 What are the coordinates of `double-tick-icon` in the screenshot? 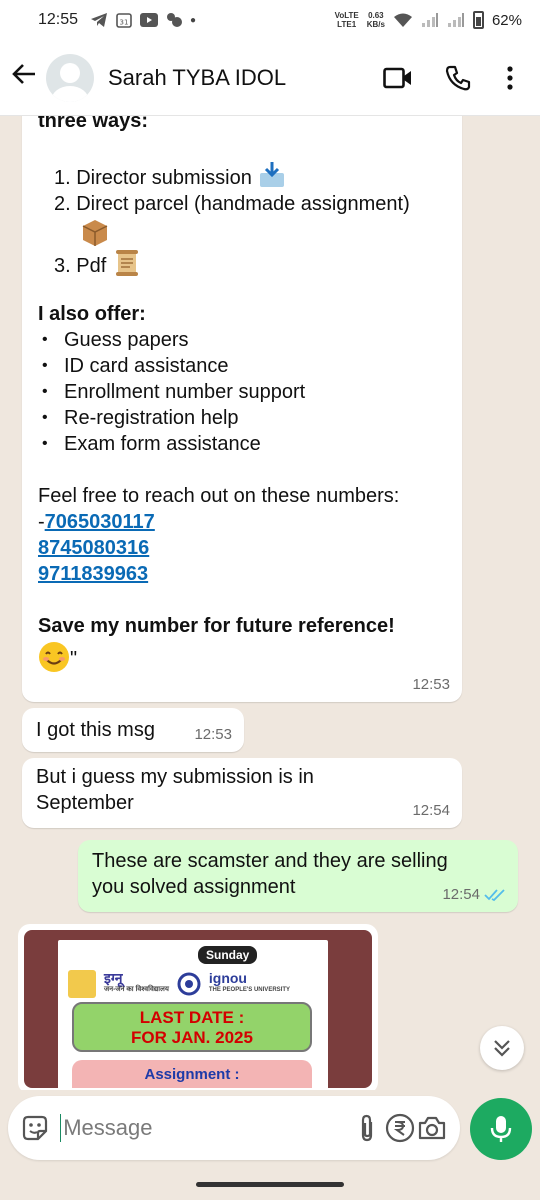 It's located at (494, 895).